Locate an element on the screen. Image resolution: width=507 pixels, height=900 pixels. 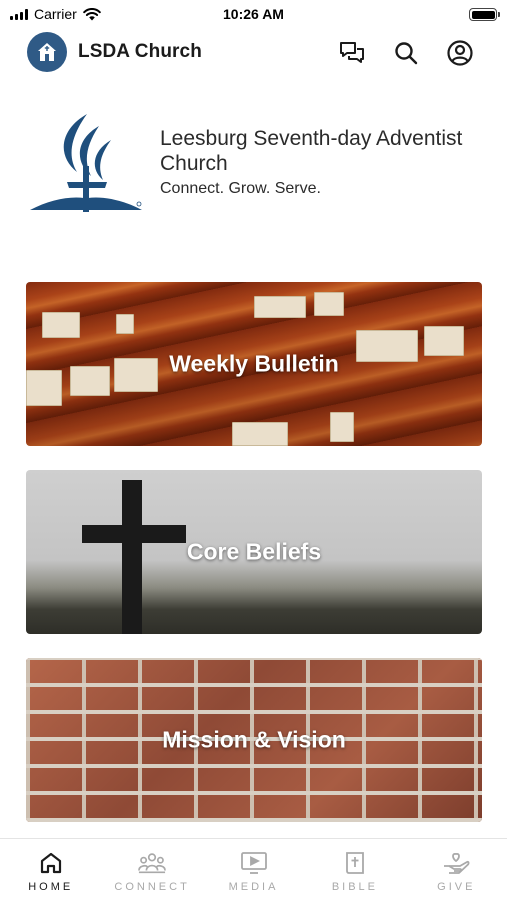
tab-give: GIVE is located at coordinates (456, 869).